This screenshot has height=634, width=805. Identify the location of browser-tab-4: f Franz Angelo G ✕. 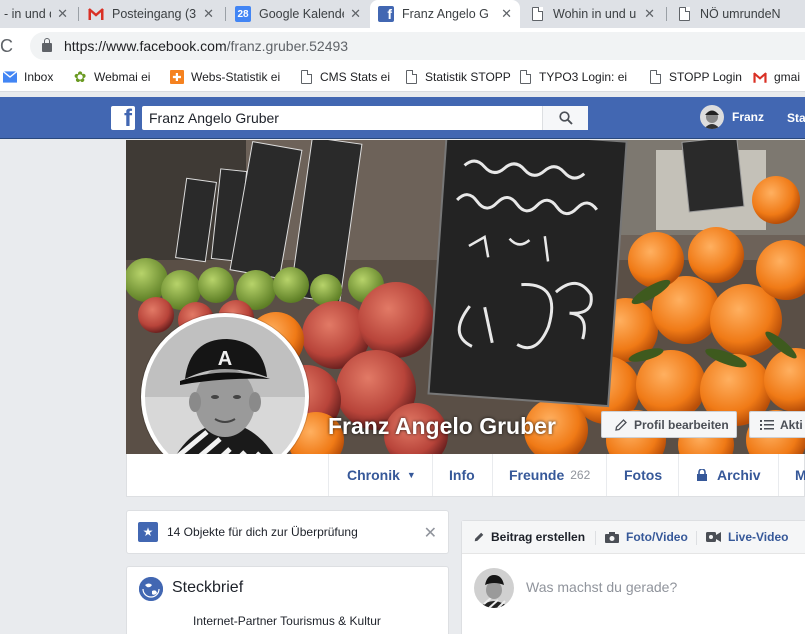
(445, 14).